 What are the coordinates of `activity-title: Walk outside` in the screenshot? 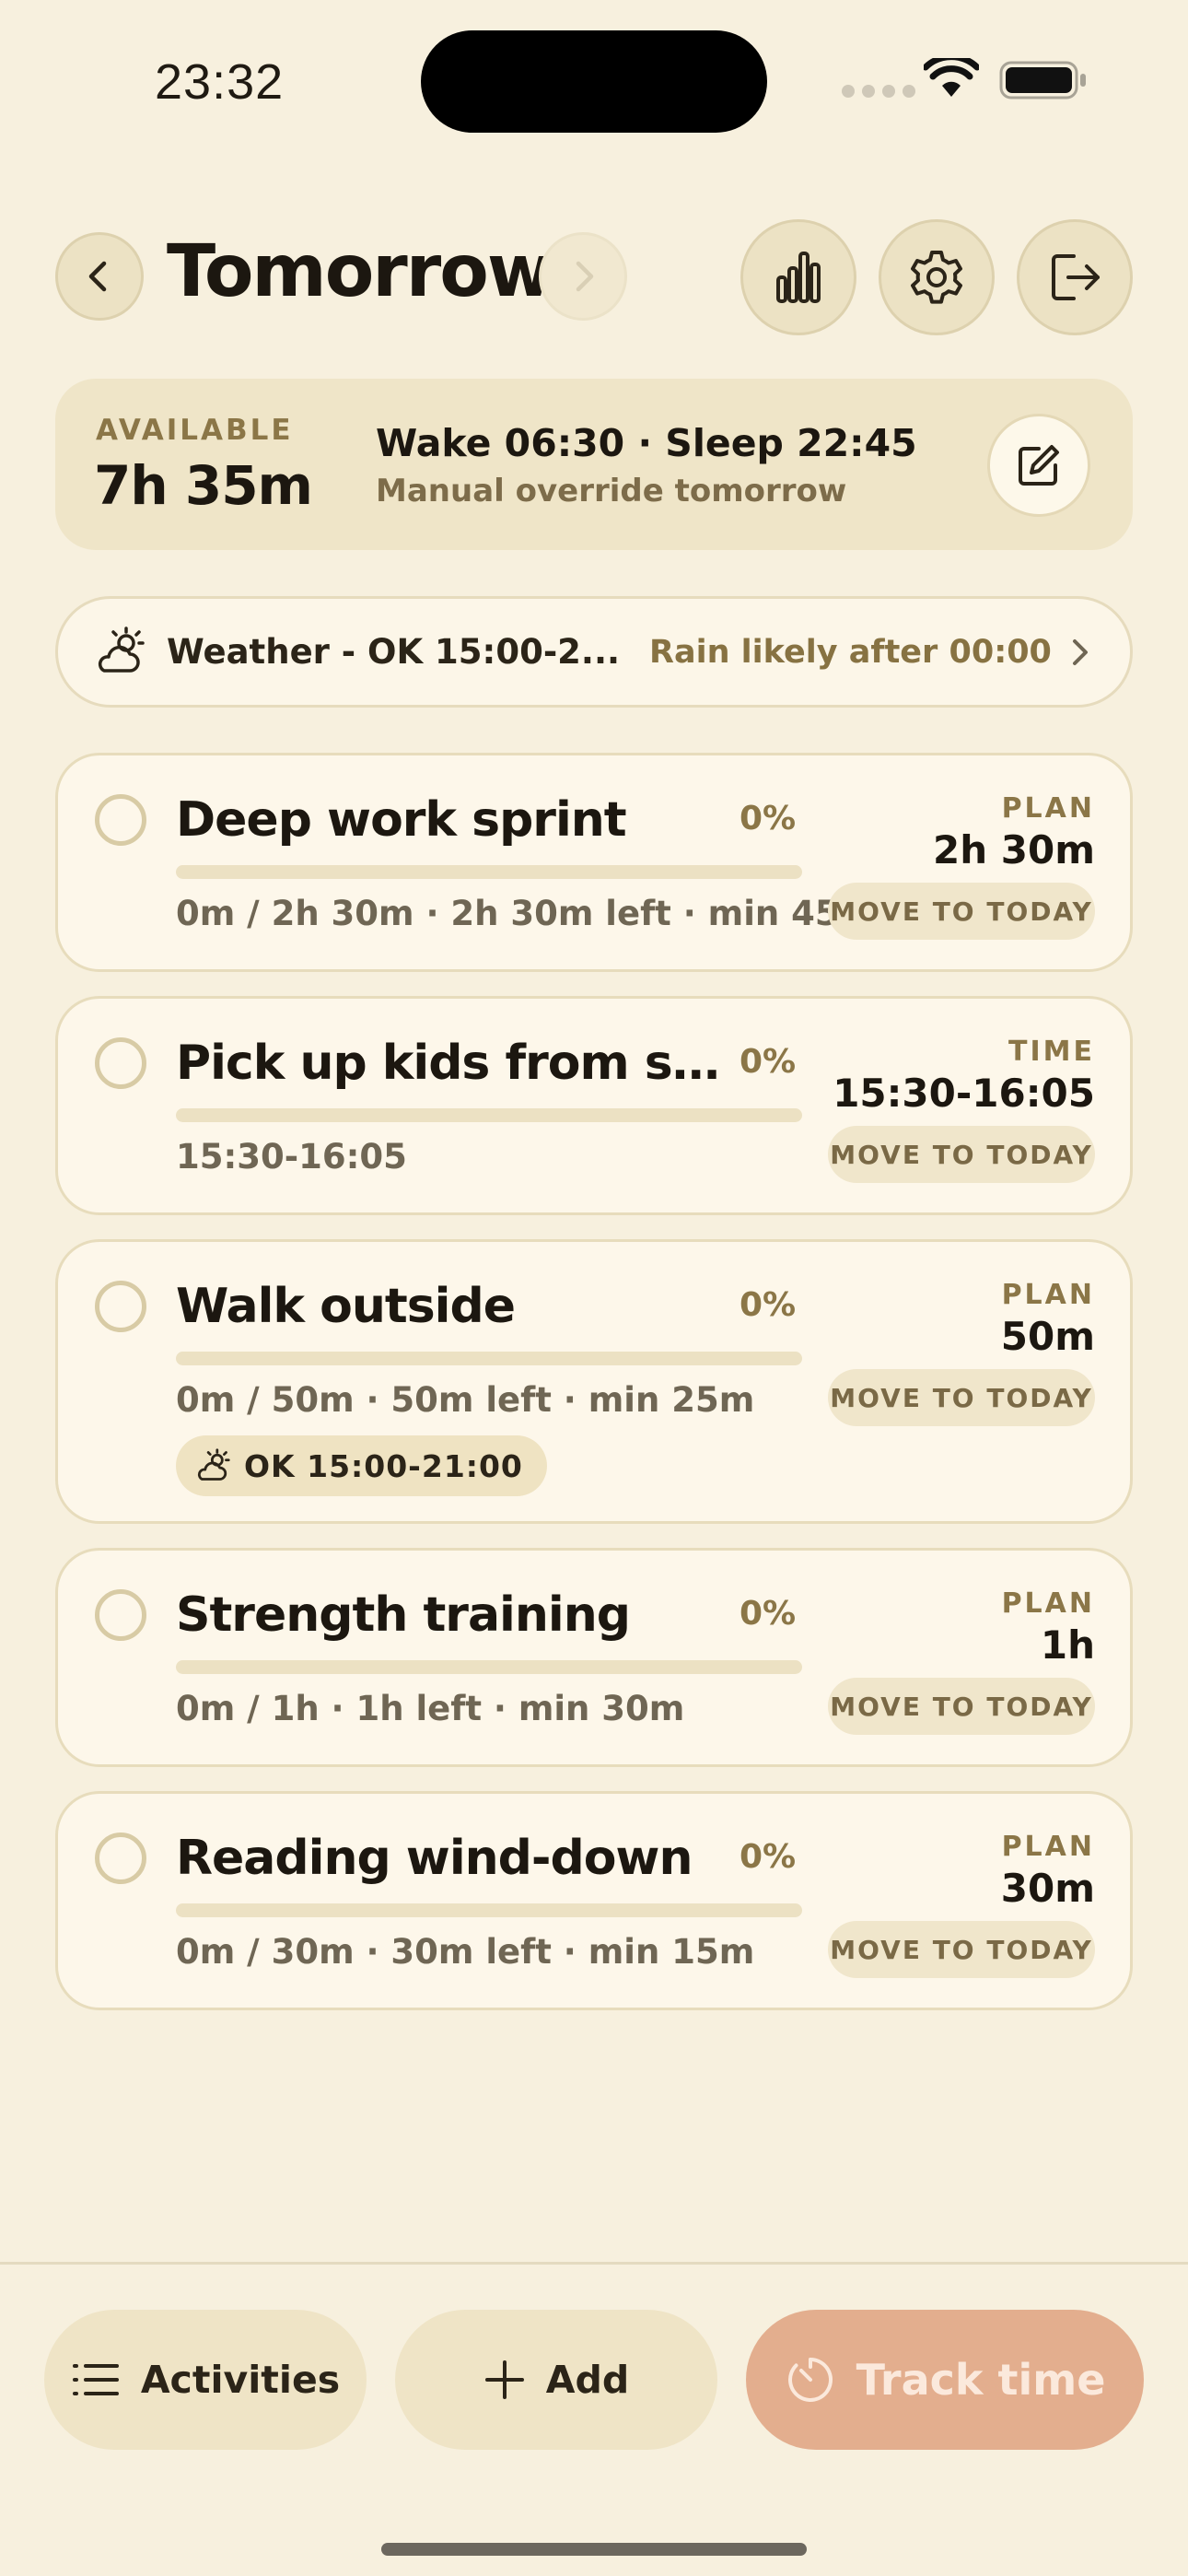 It's located at (345, 1306).